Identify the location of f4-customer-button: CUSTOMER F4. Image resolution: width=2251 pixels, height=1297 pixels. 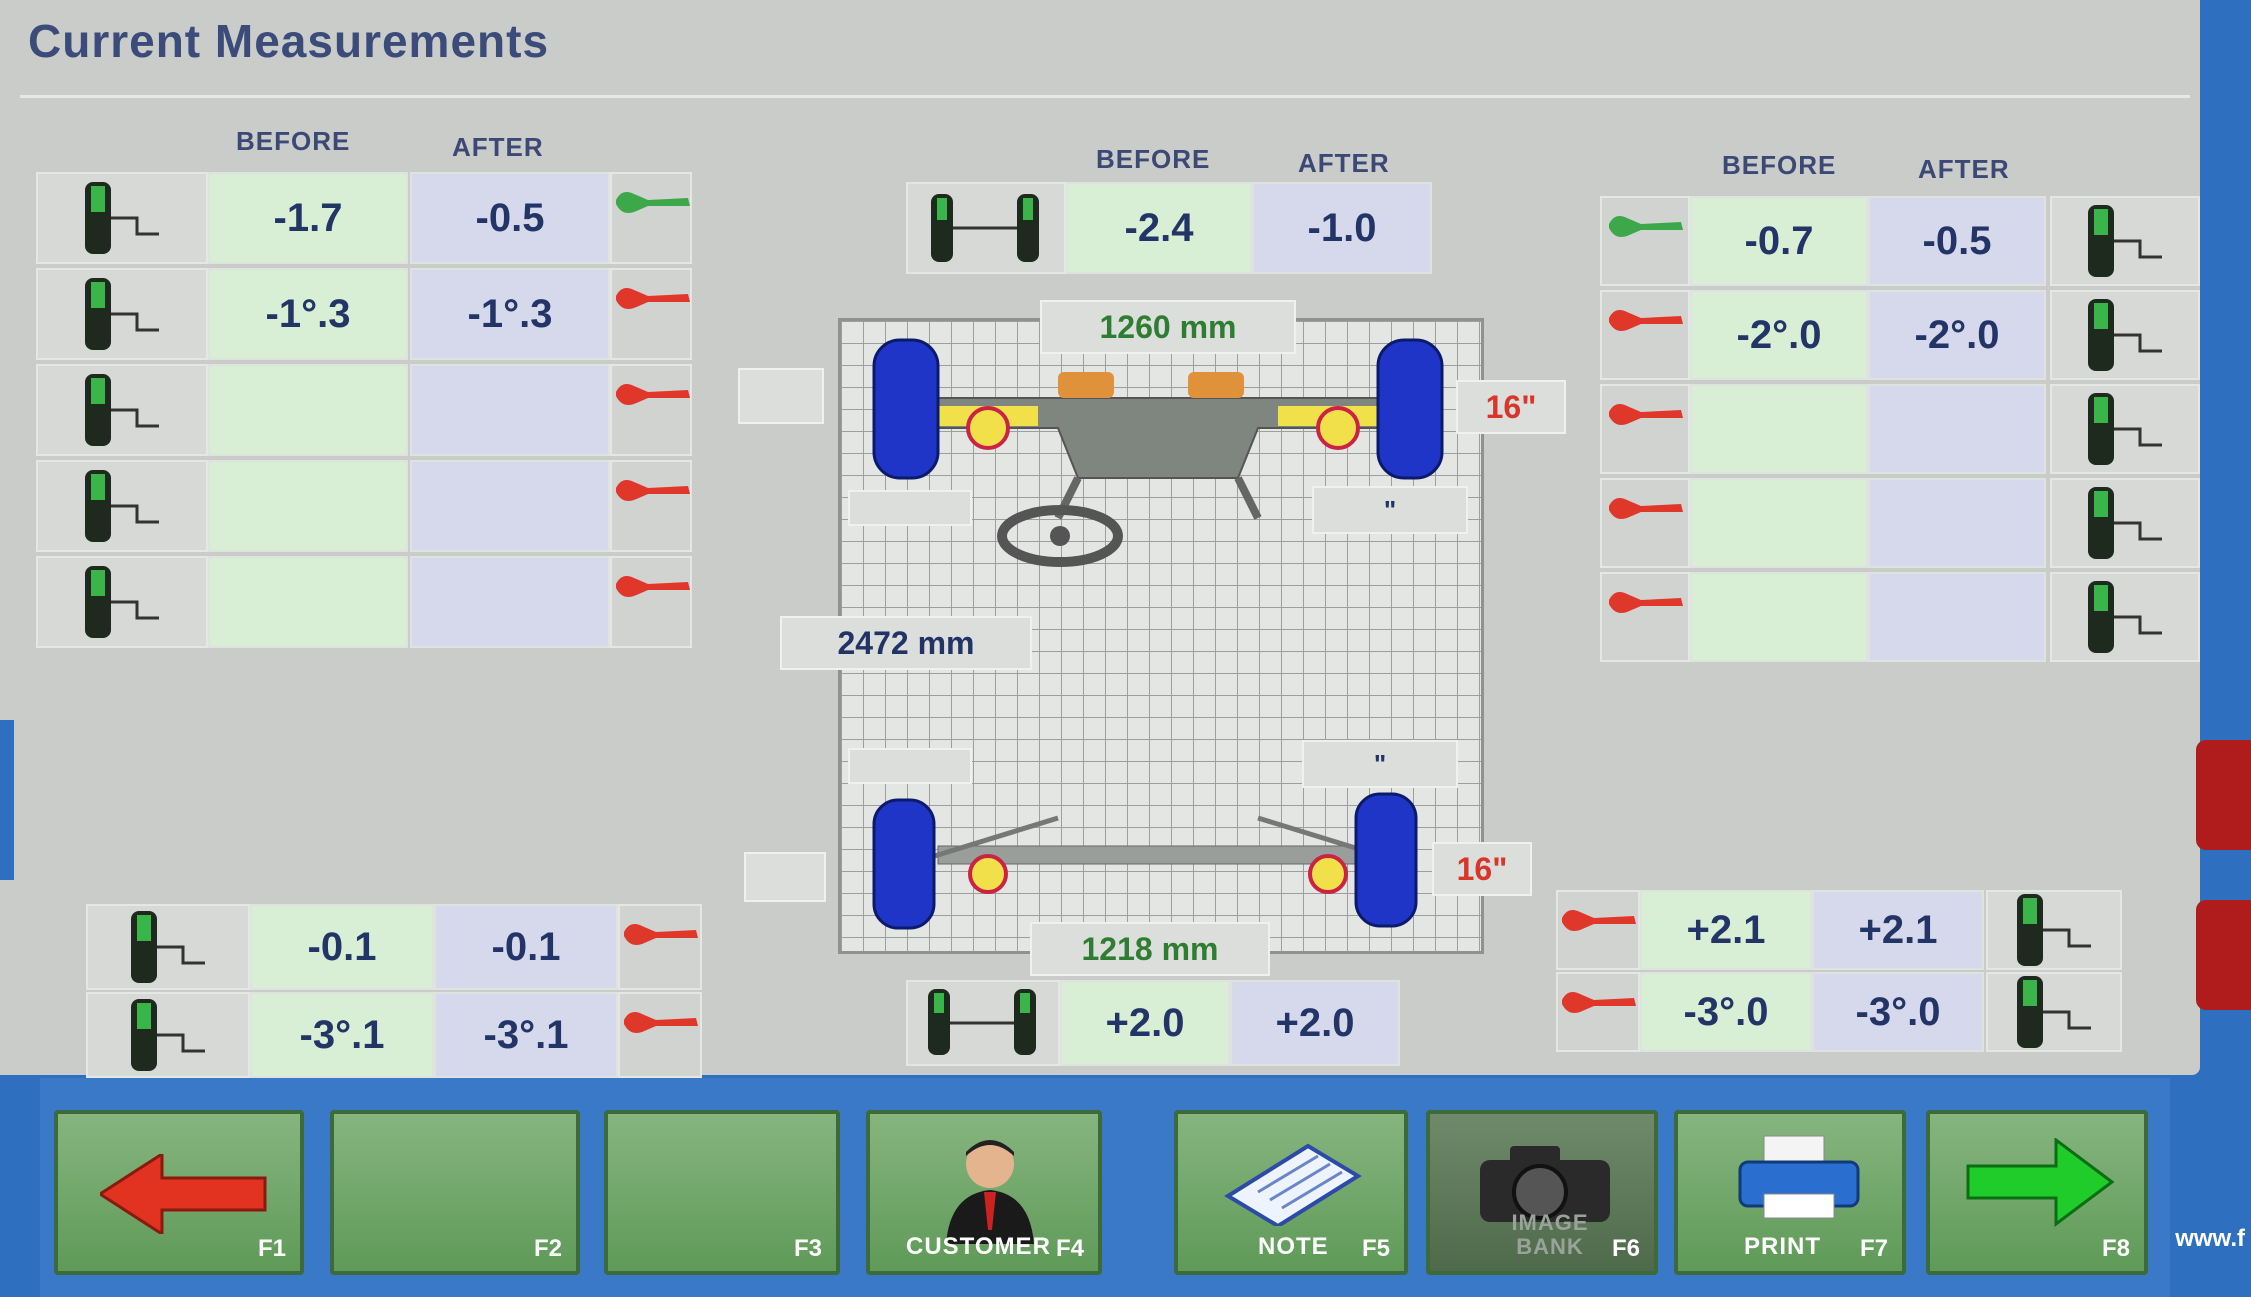
(984, 1192).